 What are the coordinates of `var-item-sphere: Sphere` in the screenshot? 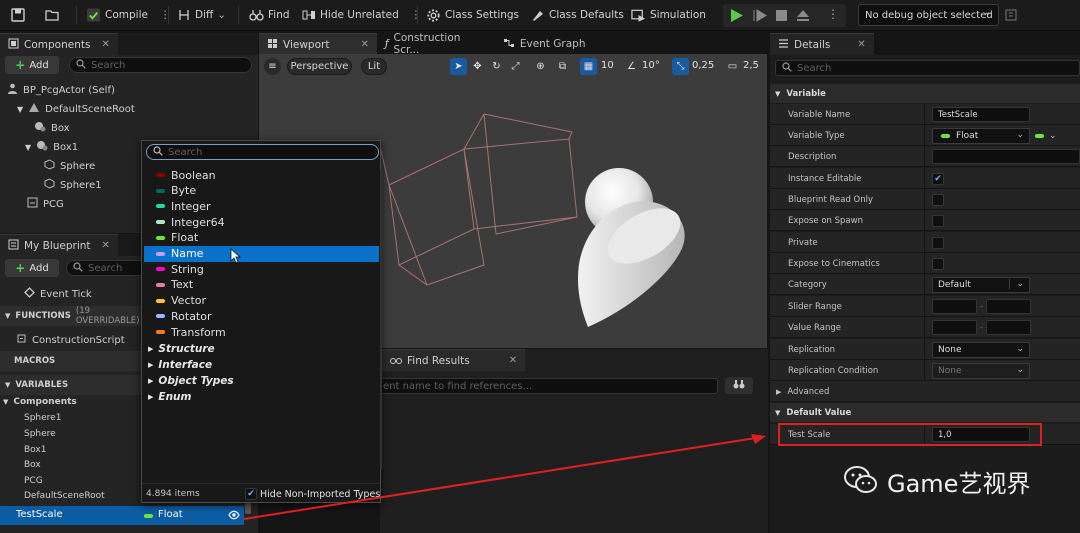 It's located at (40, 434).